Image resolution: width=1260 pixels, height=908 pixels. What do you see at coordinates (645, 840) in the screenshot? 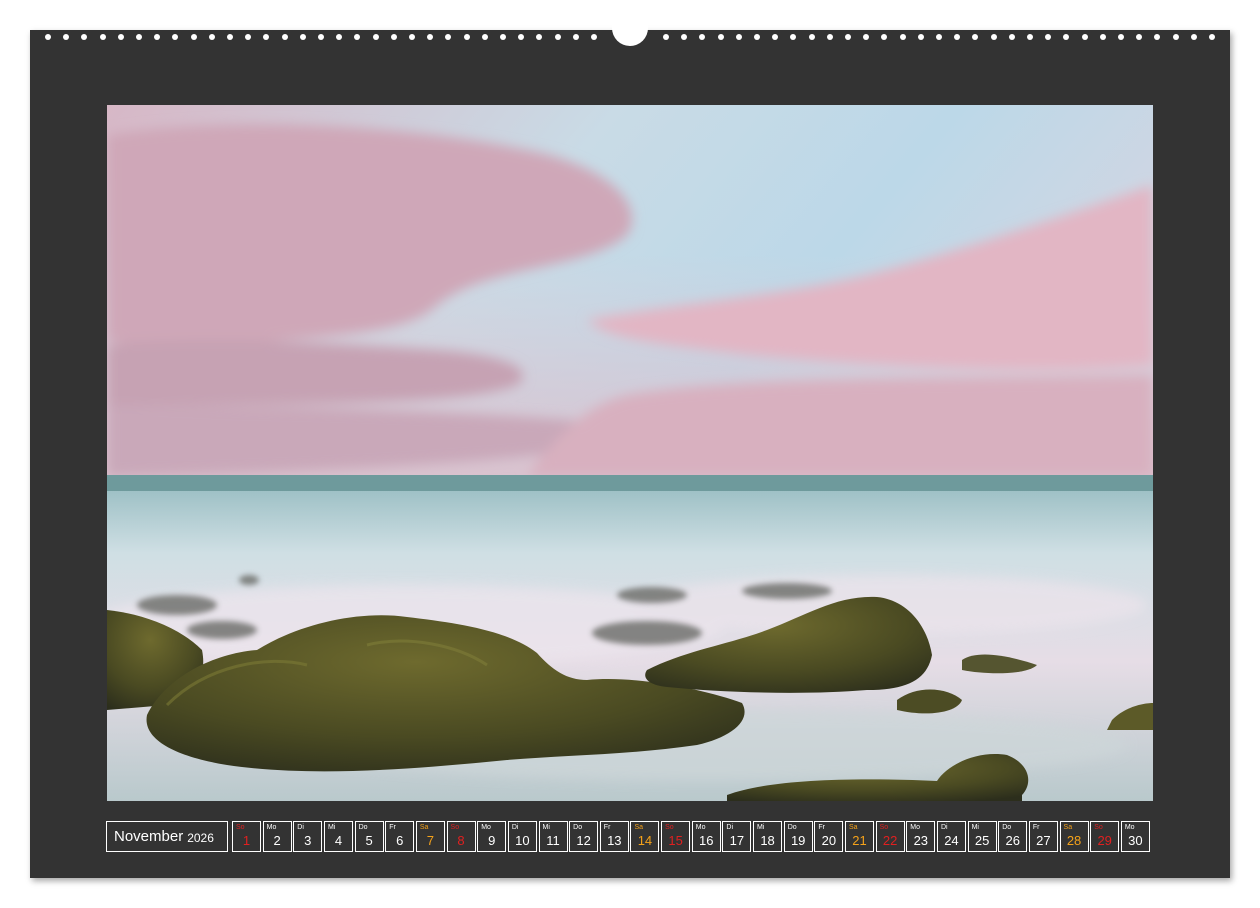
I see `day-number: 14` at bounding box center [645, 840].